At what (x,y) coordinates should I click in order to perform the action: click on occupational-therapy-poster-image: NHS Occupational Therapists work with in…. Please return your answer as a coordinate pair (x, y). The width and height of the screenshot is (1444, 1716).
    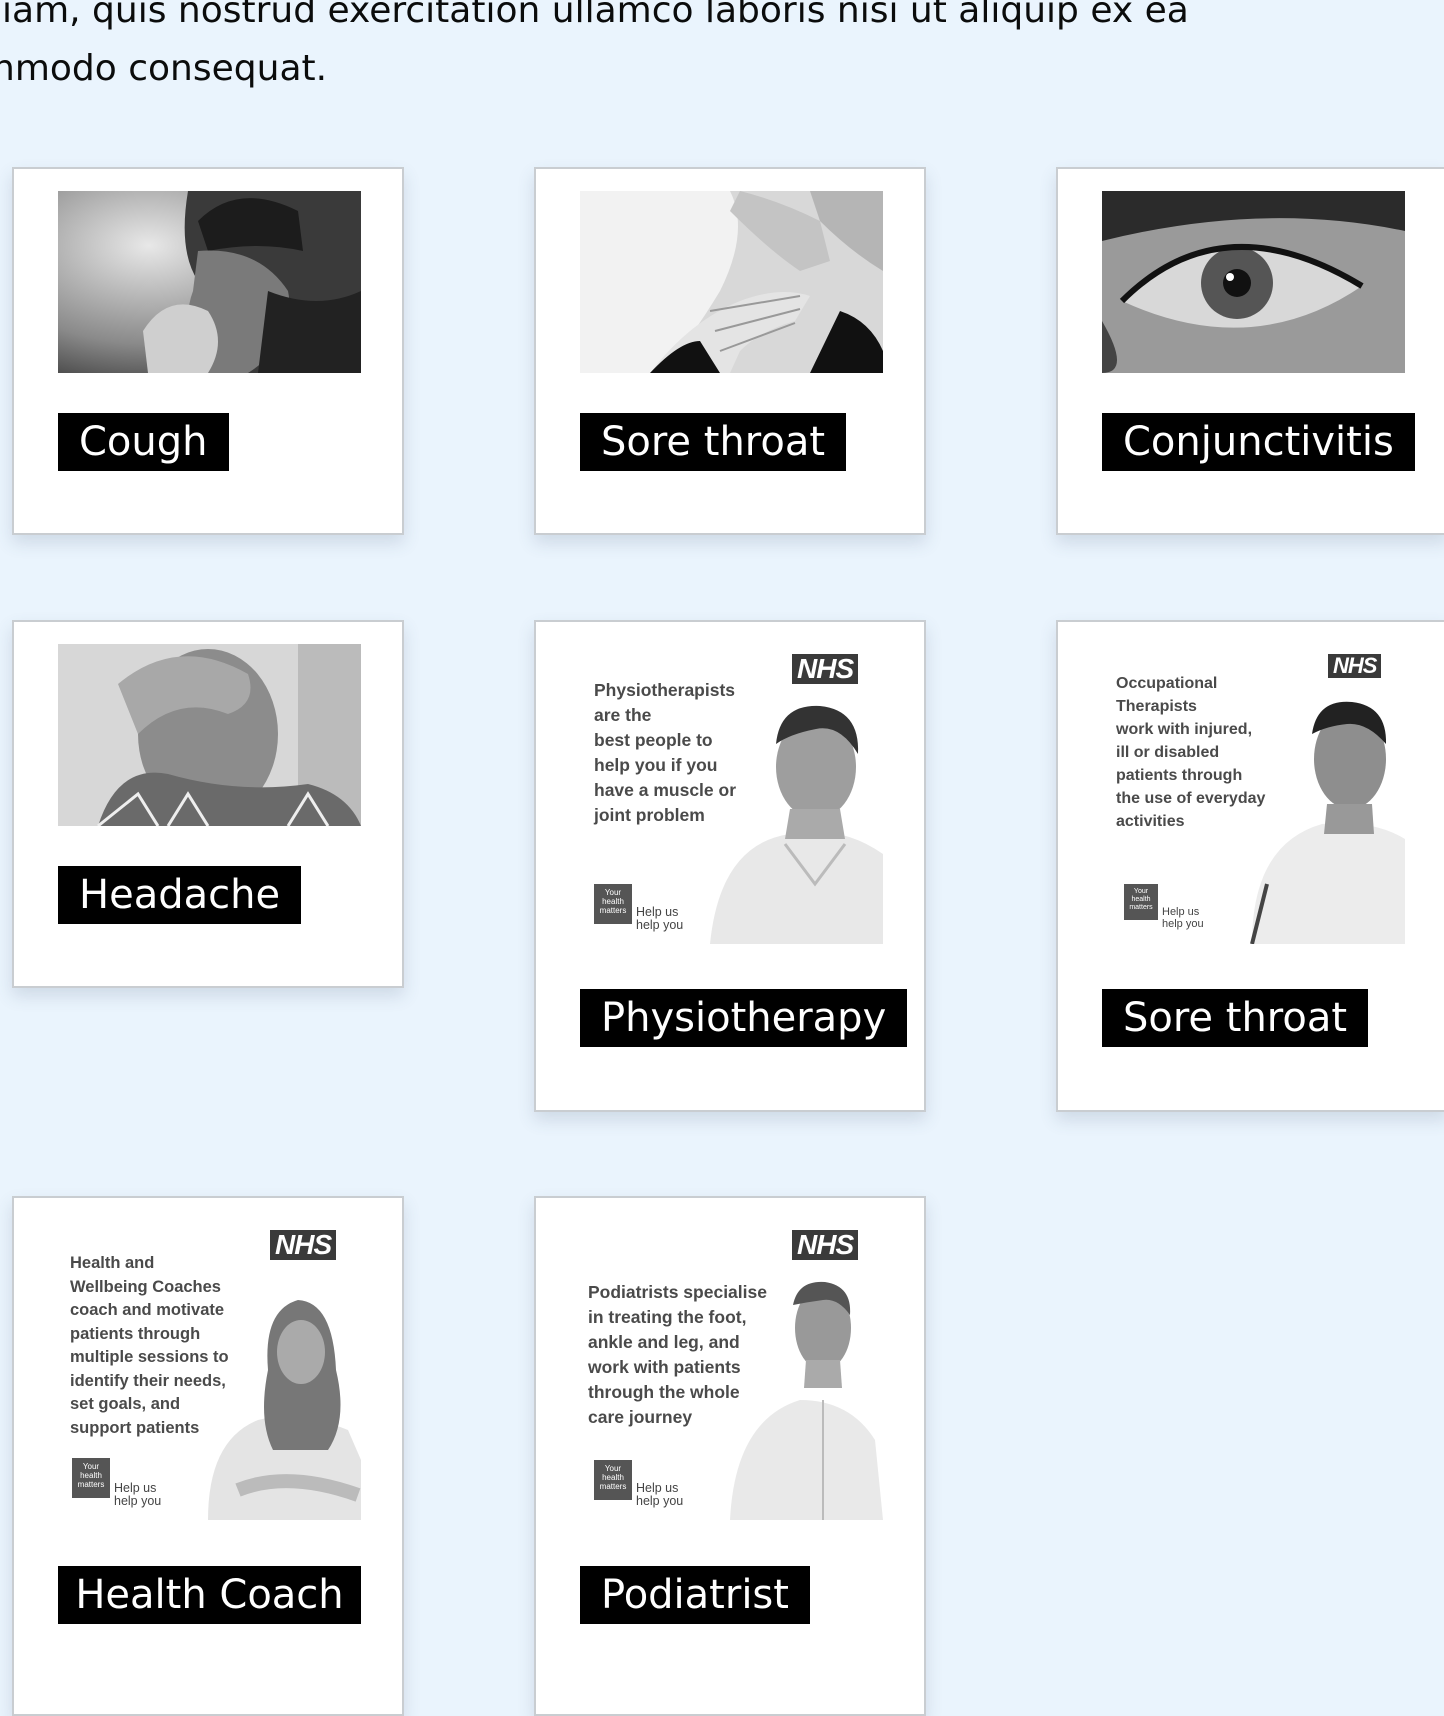
    Looking at the image, I should click on (1253, 794).